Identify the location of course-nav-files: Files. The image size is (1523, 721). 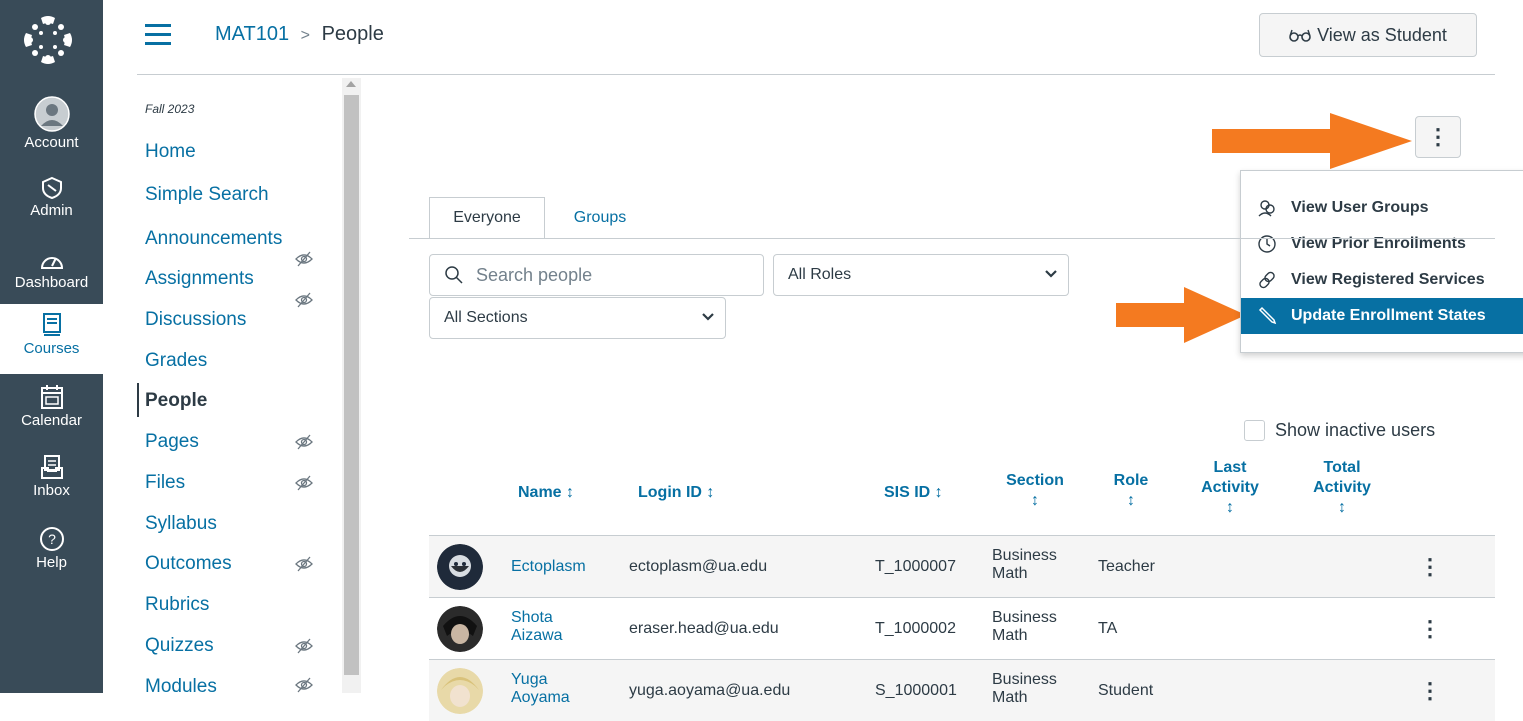
(165, 483).